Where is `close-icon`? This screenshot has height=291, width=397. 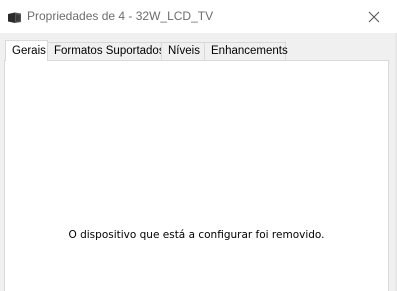 close-icon is located at coordinates (374, 17).